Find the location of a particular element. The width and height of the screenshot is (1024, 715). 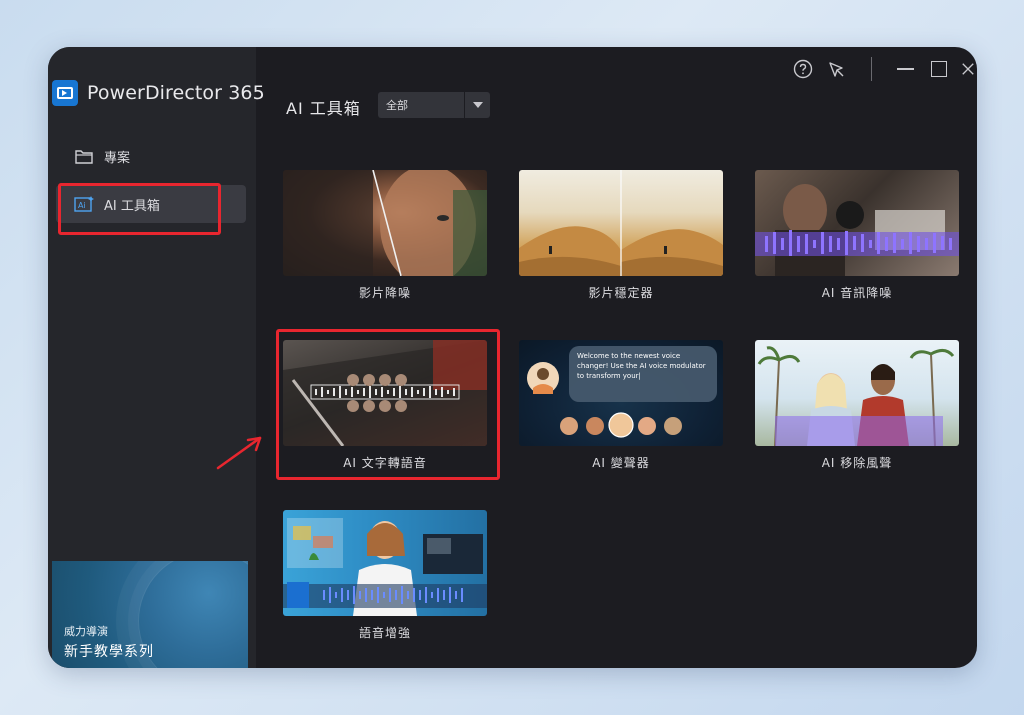

sidebar-item-ai-toolbox: Ai AI 工具箱 is located at coordinates (151, 204).